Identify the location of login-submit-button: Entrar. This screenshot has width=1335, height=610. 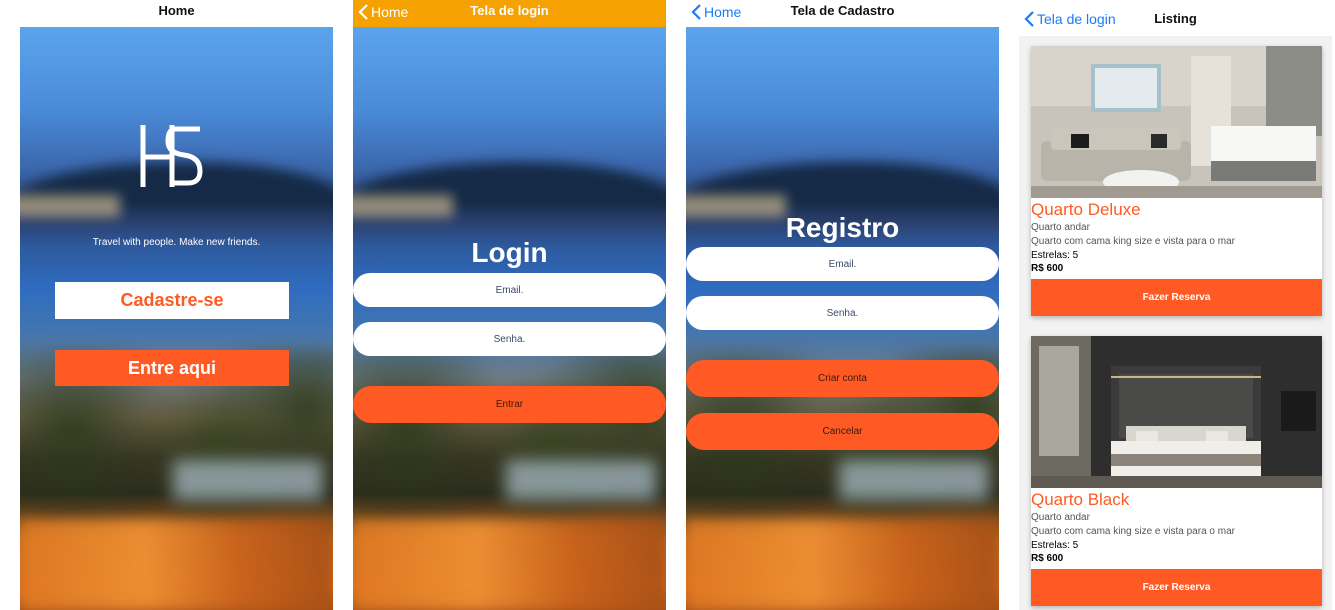
(509, 404).